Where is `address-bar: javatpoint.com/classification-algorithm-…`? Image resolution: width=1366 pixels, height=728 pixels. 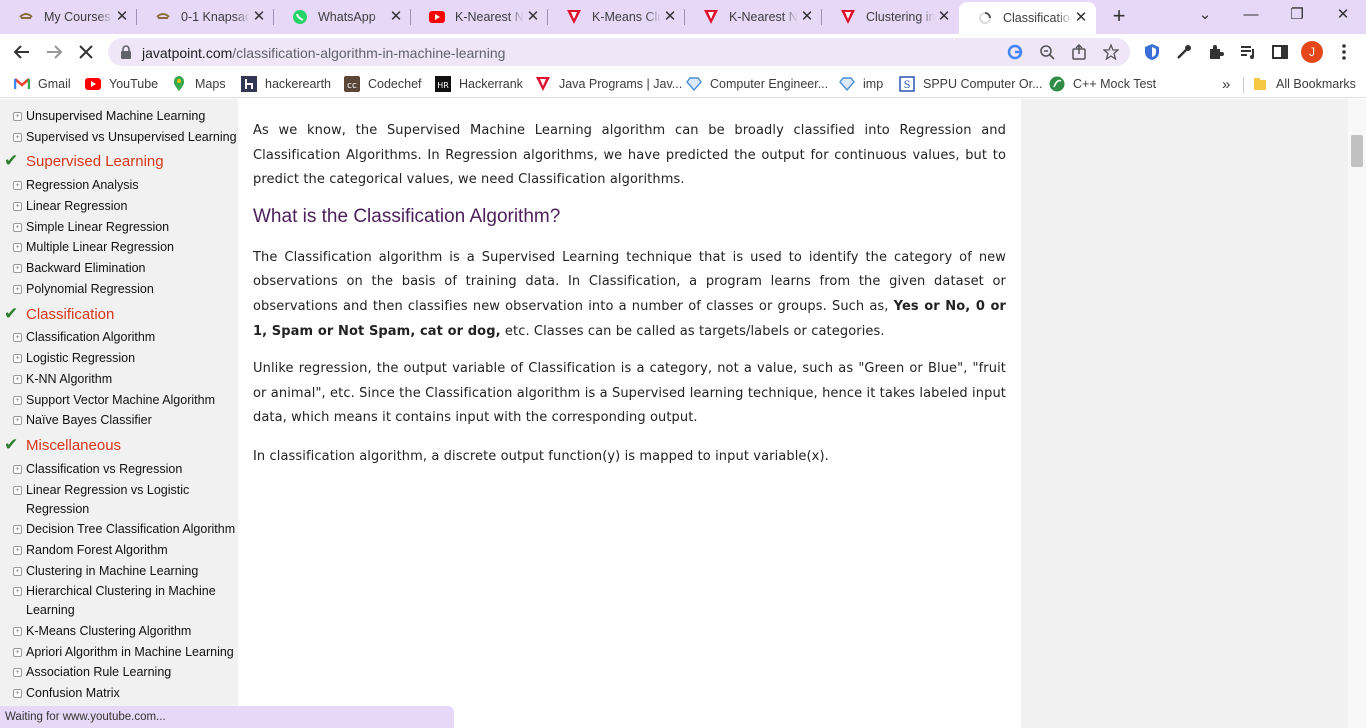 address-bar: javatpoint.com/classification-algorithm-… is located at coordinates (619, 52).